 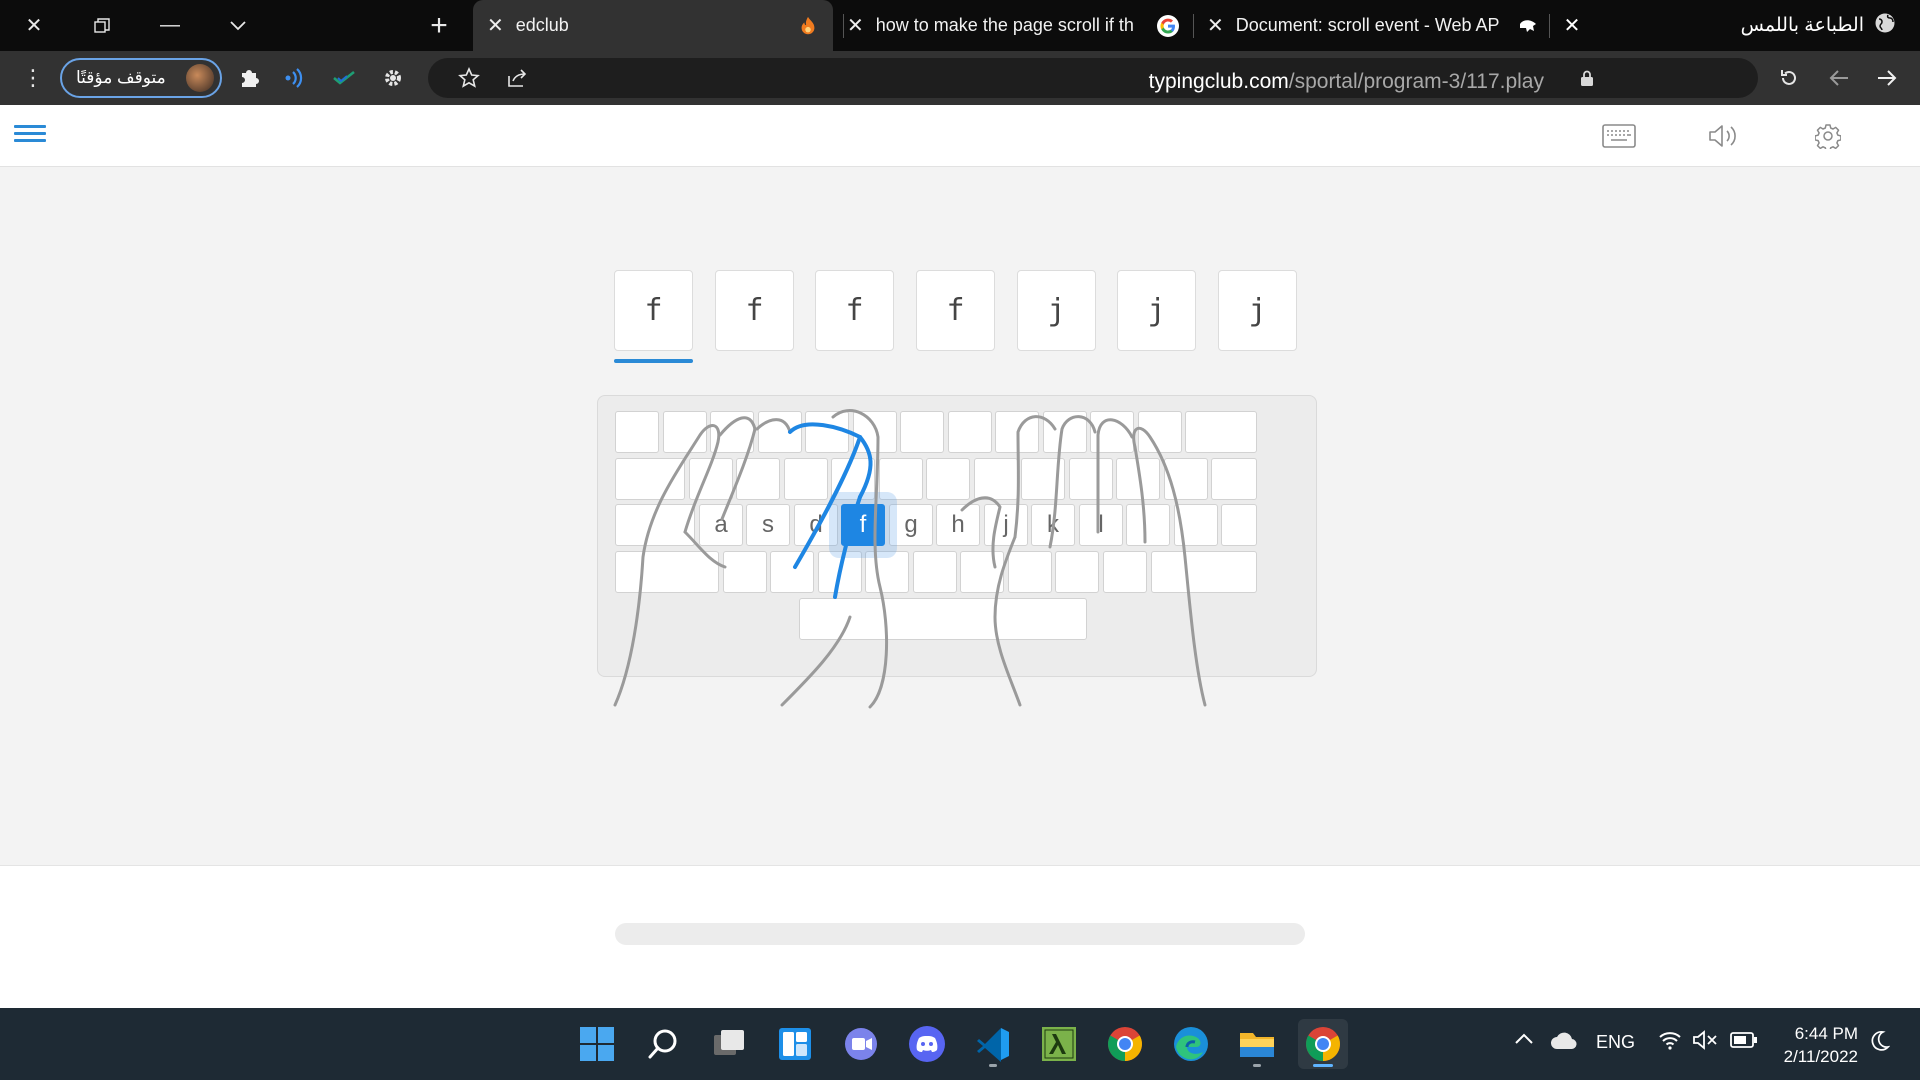 What do you see at coordinates (1879, 1041) in the screenshot?
I see `focus-assist-moon-icon` at bounding box center [1879, 1041].